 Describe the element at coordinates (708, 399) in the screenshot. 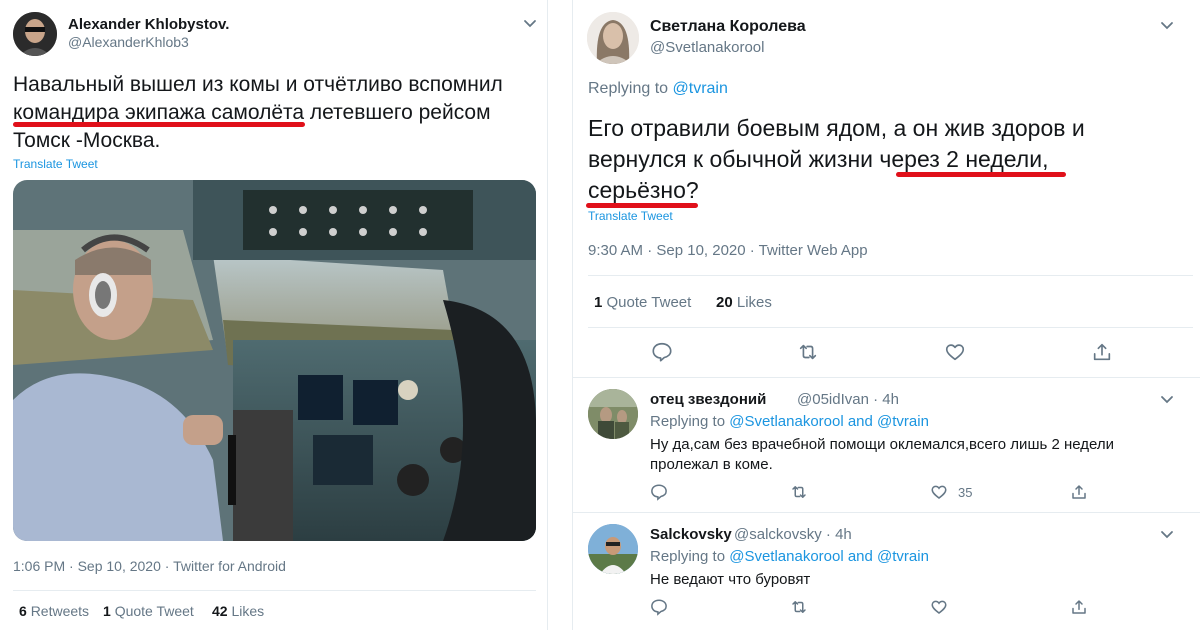

I see `author-name: отец звездоний` at that location.